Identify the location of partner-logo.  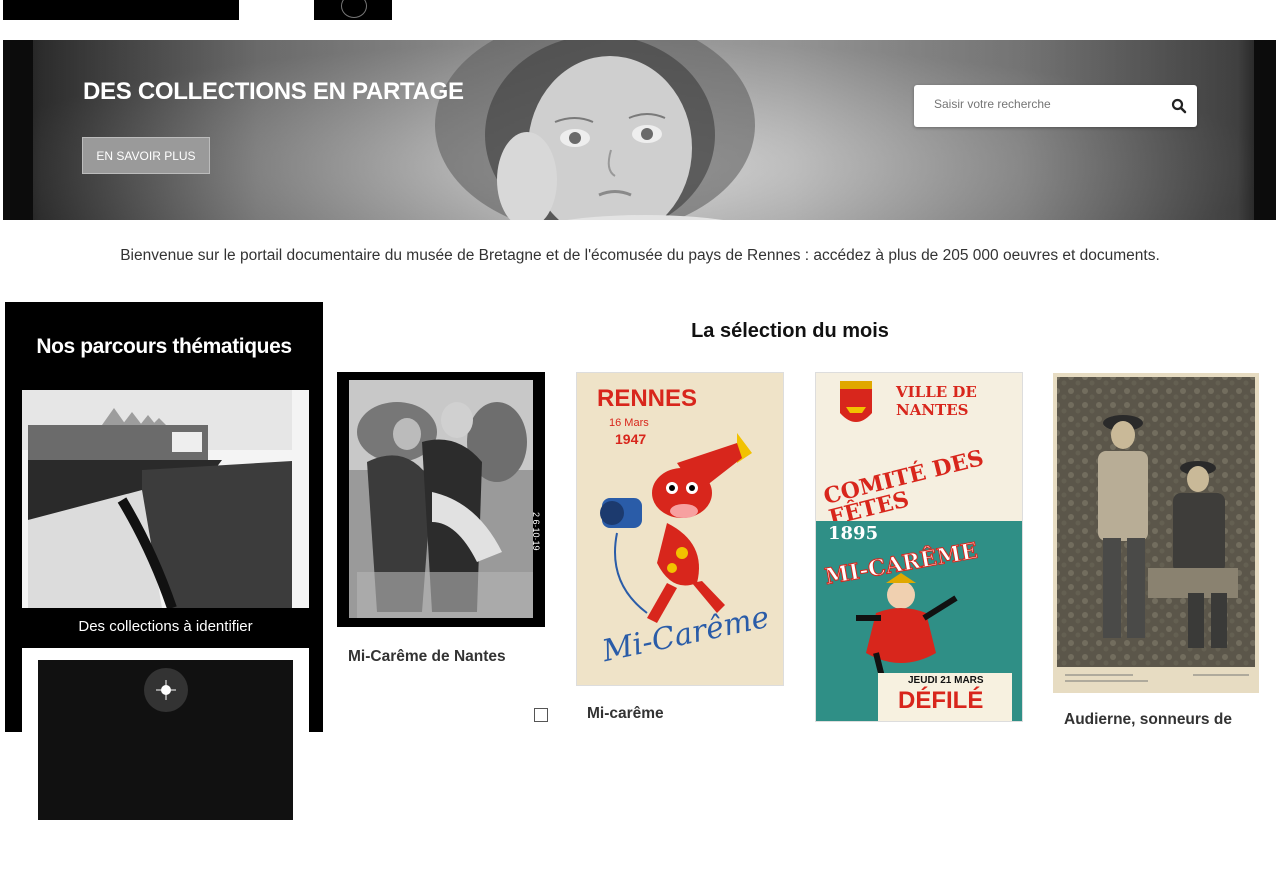
(353, 10).